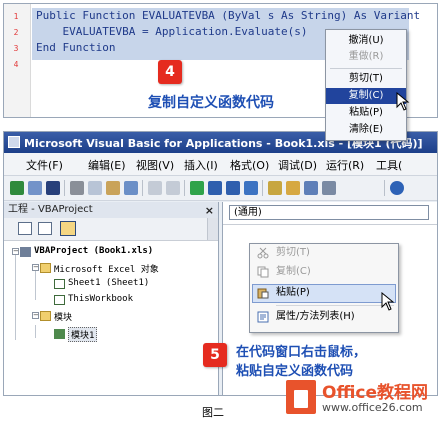 The image size is (442, 424). Describe the element at coordinates (249, 165) in the screenshot. I see `menu-format: 格式(O)` at that location.